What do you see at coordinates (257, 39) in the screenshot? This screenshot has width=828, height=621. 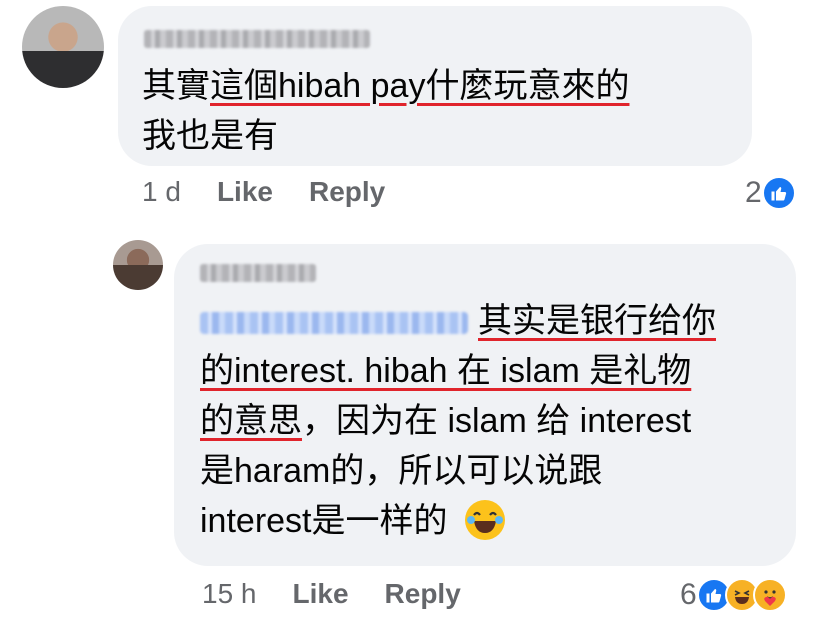 I see `blurred-commenter-name` at bounding box center [257, 39].